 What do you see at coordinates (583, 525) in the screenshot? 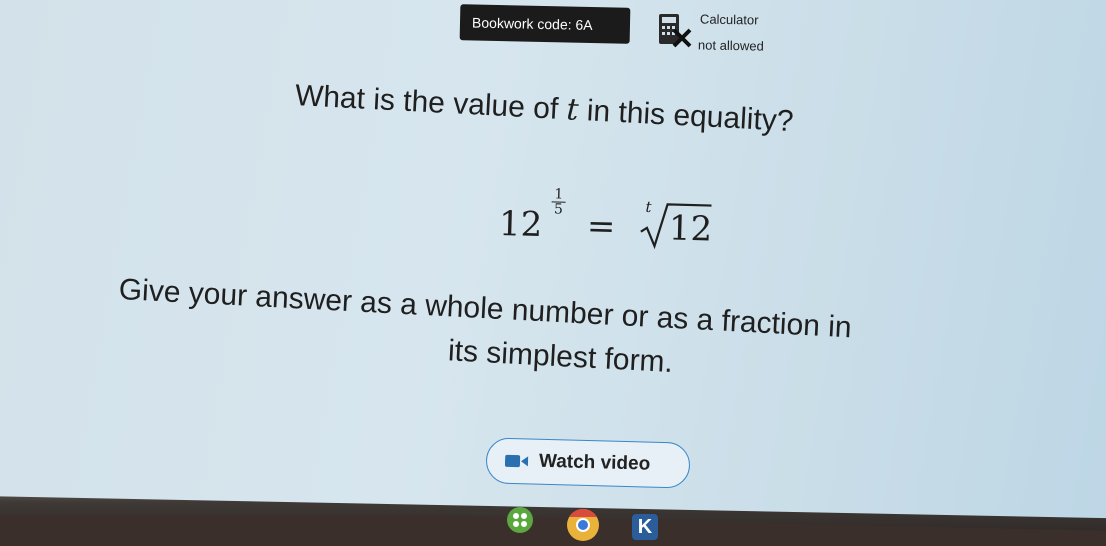
I see `chrome-icon` at bounding box center [583, 525].